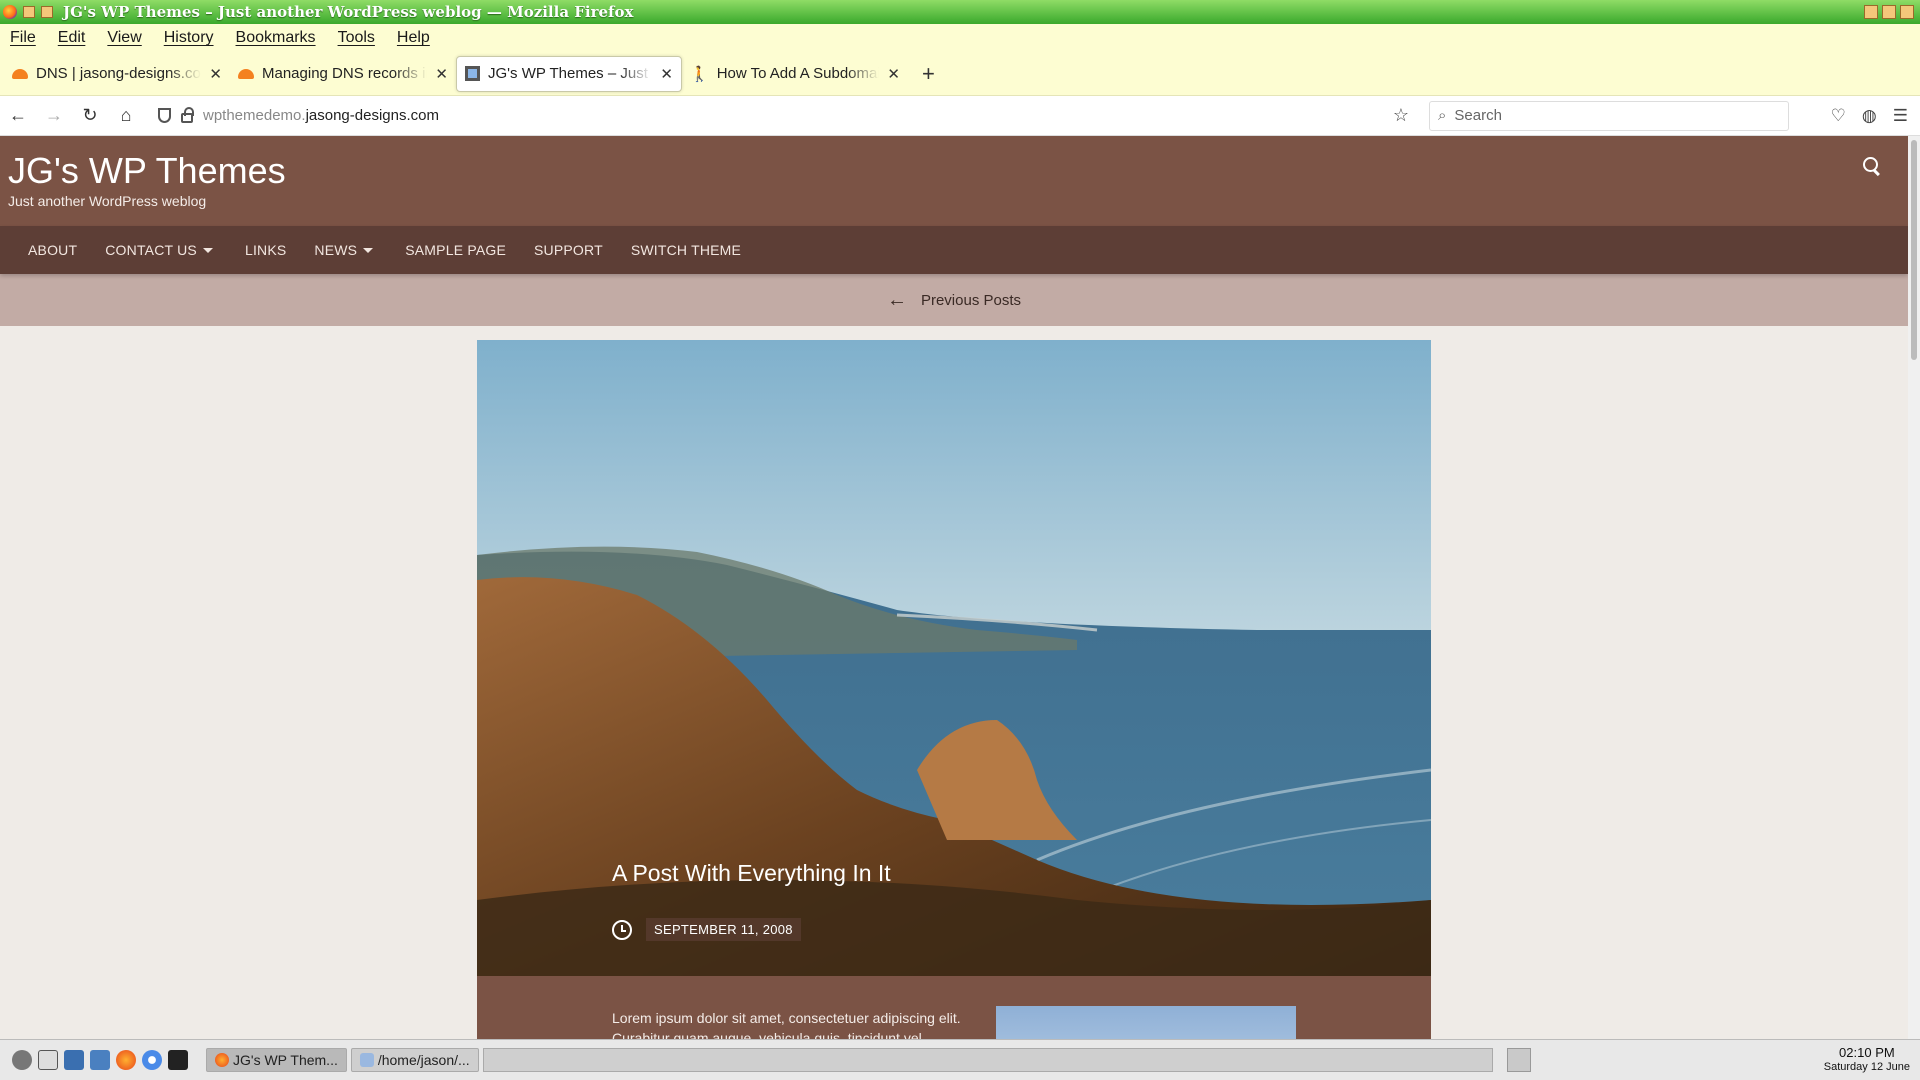 Image resolution: width=1920 pixels, height=1080 pixels. I want to click on site-title: JG's WP Themes, so click(147, 171).